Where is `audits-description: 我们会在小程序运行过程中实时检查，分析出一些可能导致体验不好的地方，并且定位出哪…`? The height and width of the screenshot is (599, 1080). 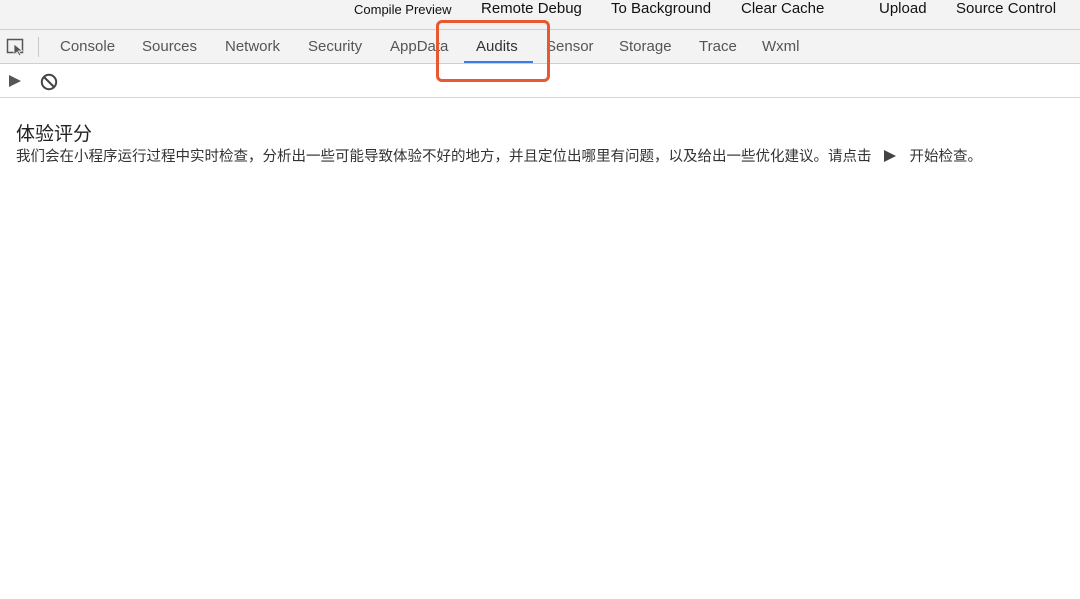
audits-description: 我们会在小程序运行过程中实时检查，分析出一些可能导致体验不好的地方，并且定位出哪… is located at coordinates (499, 155).